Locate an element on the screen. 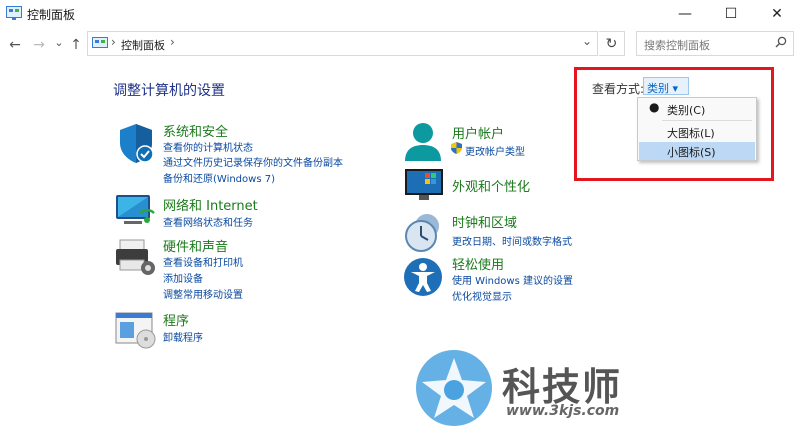 Image resolution: width=800 pixels, height=431 pixels. menu-divider is located at coordinates (707, 120).